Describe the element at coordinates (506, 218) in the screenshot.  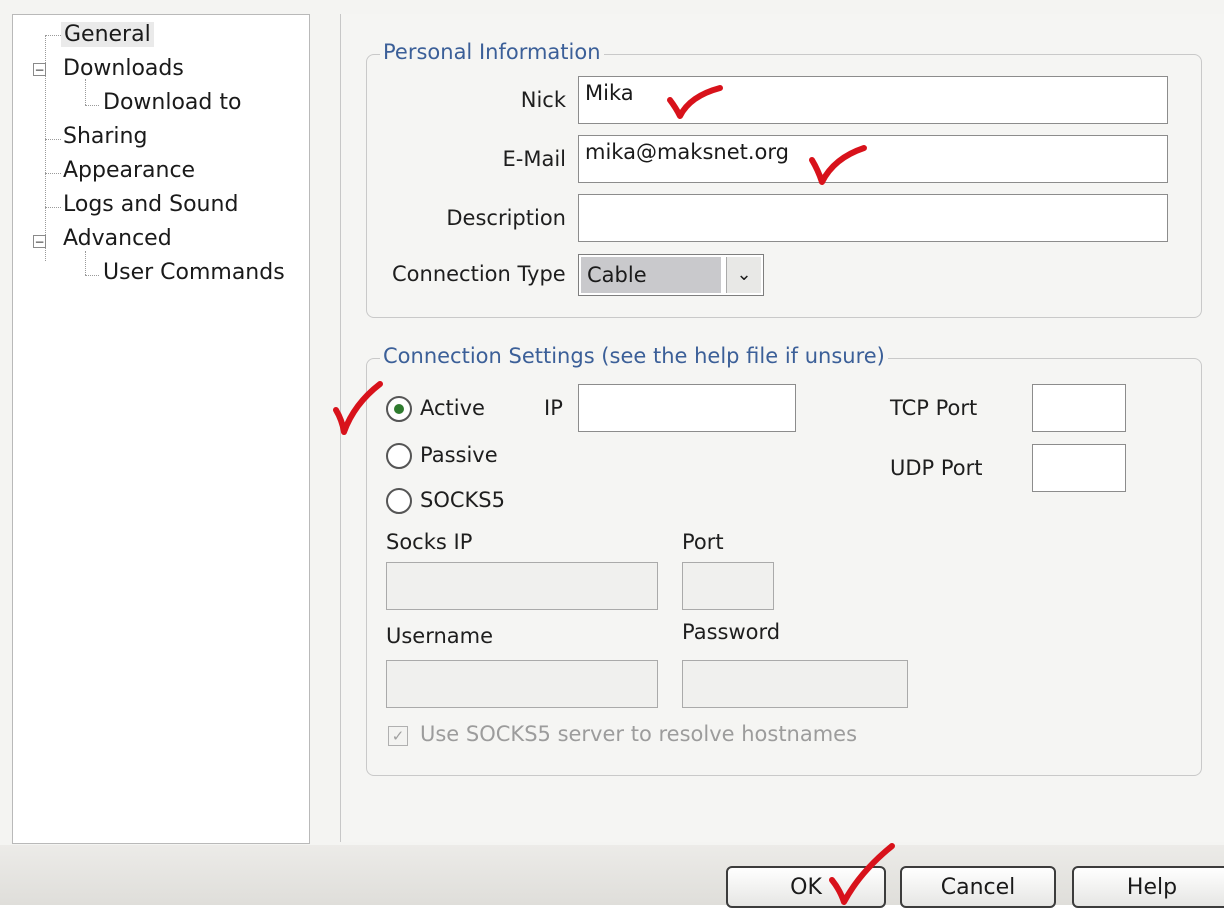
I see `description-label: Description` at that location.